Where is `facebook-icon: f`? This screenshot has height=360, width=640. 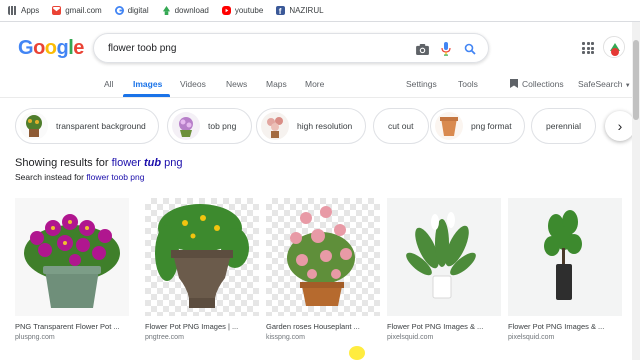 facebook-icon: f is located at coordinates (281, 11).